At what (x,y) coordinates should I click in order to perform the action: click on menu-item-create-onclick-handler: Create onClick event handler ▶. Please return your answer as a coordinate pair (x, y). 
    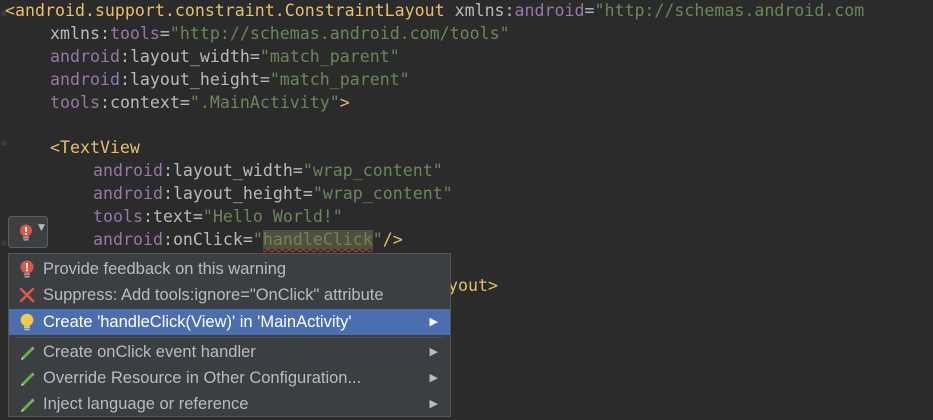
    Looking at the image, I should click on (229, 352).